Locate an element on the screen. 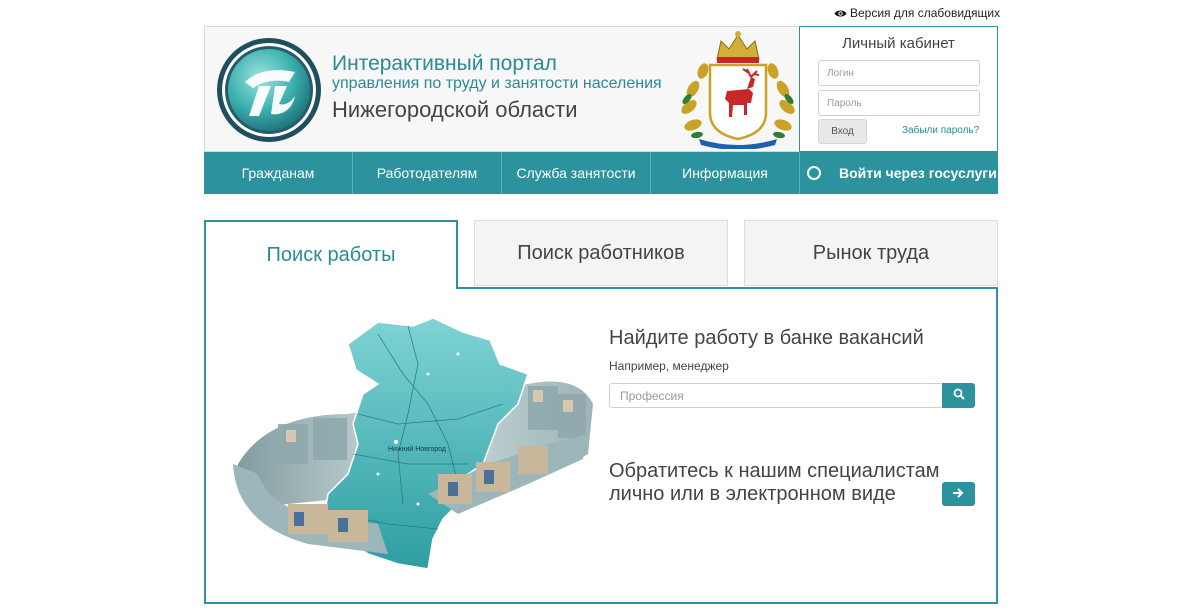 Image resolution: width=1200 pixels, height=616 pixels. eye-icon is located at coordinates (840, 13).